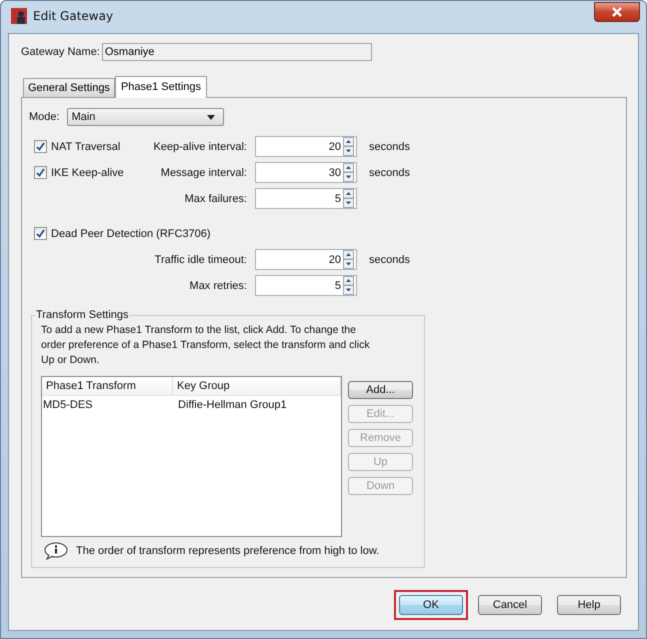  Describe the element at coordinates (204, 172) in the screenshot. I see `field-label: Message interval:` at that location.